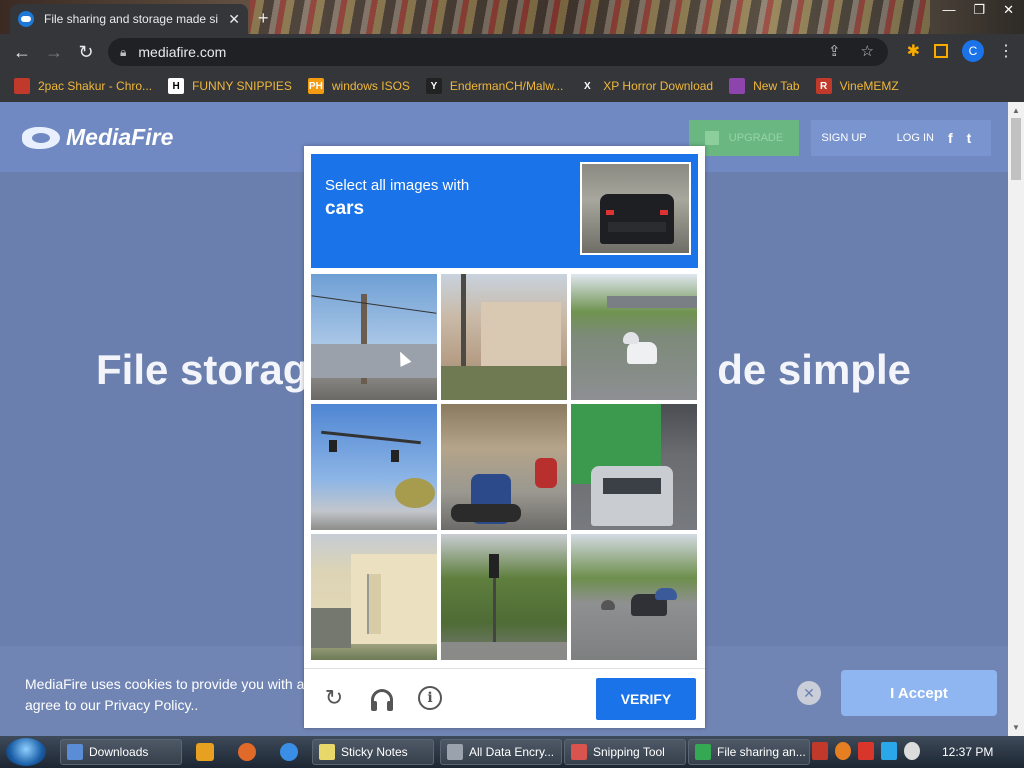 Image resolution: width=1024 pixels, height=768 pixels. What do you see at coordinates (397, 185) in the screenshot?
I see `captcha-prompt-text: Select all images with` at bounding box center [397, 185].